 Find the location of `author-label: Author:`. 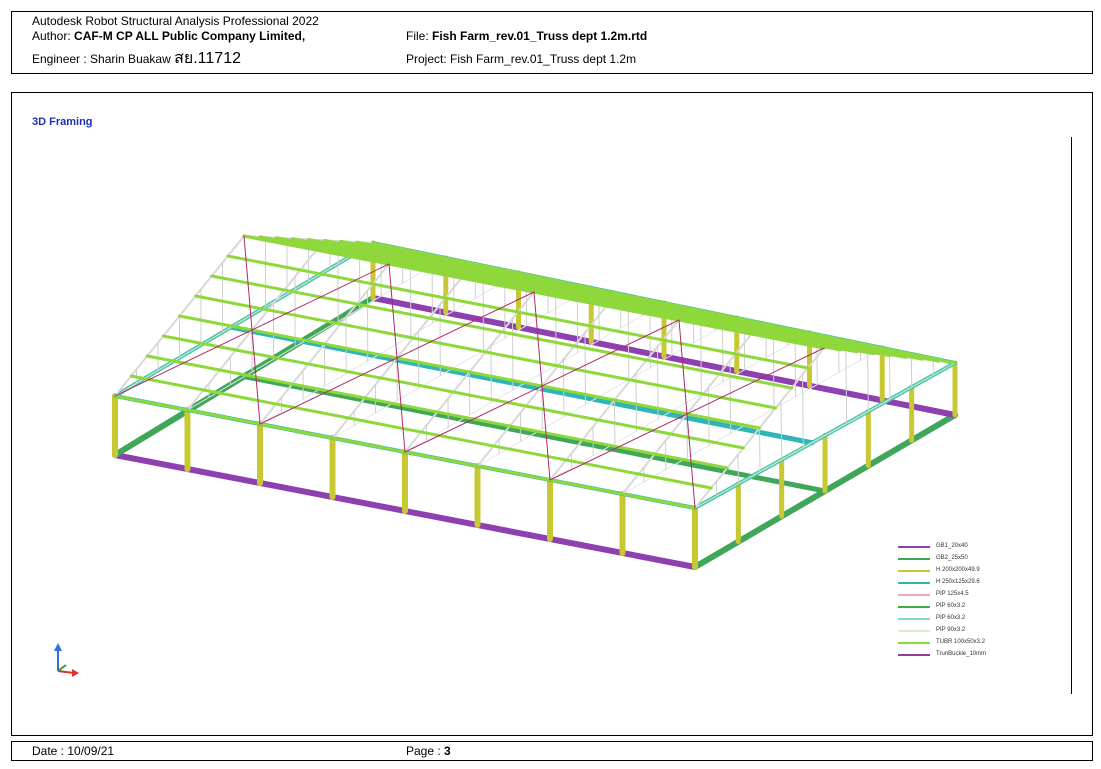

author-label: Author: is located at coordinates (51, 36).